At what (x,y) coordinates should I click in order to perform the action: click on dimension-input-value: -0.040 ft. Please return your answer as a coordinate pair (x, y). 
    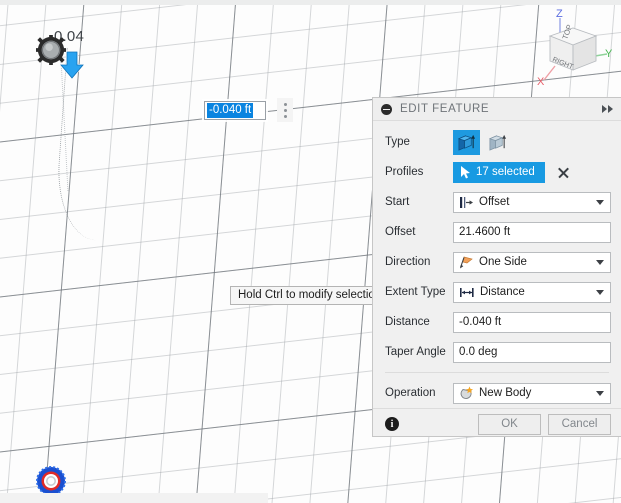
    Looking at the image, I should click on (230, 110).